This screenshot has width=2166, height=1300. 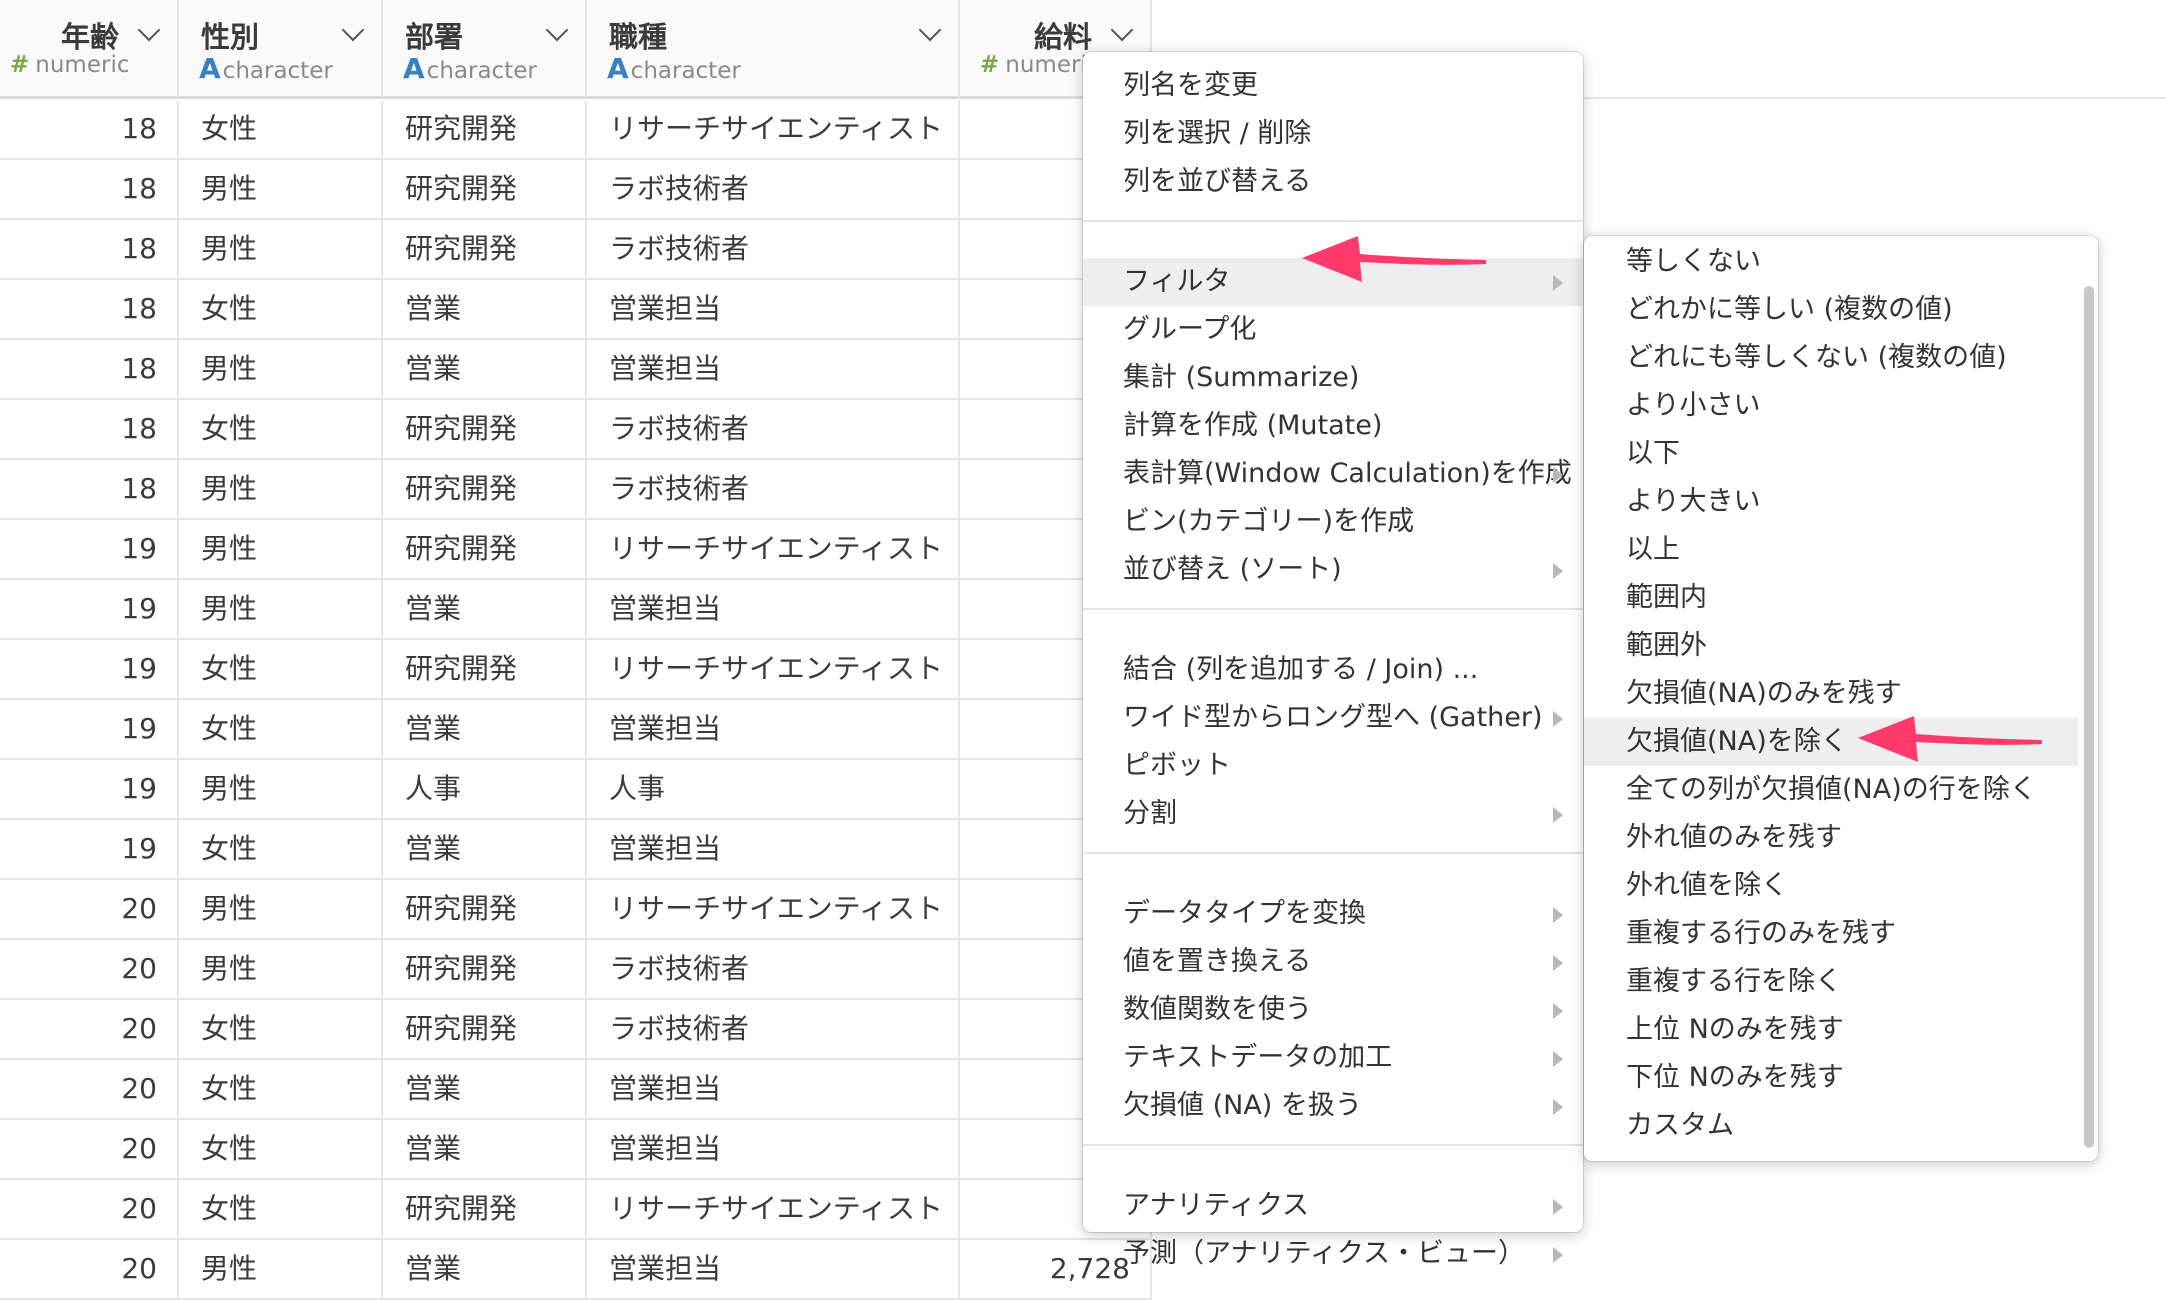 I want to click on menu-item-label: データタイプを変換, so click(x=1244, y=913).